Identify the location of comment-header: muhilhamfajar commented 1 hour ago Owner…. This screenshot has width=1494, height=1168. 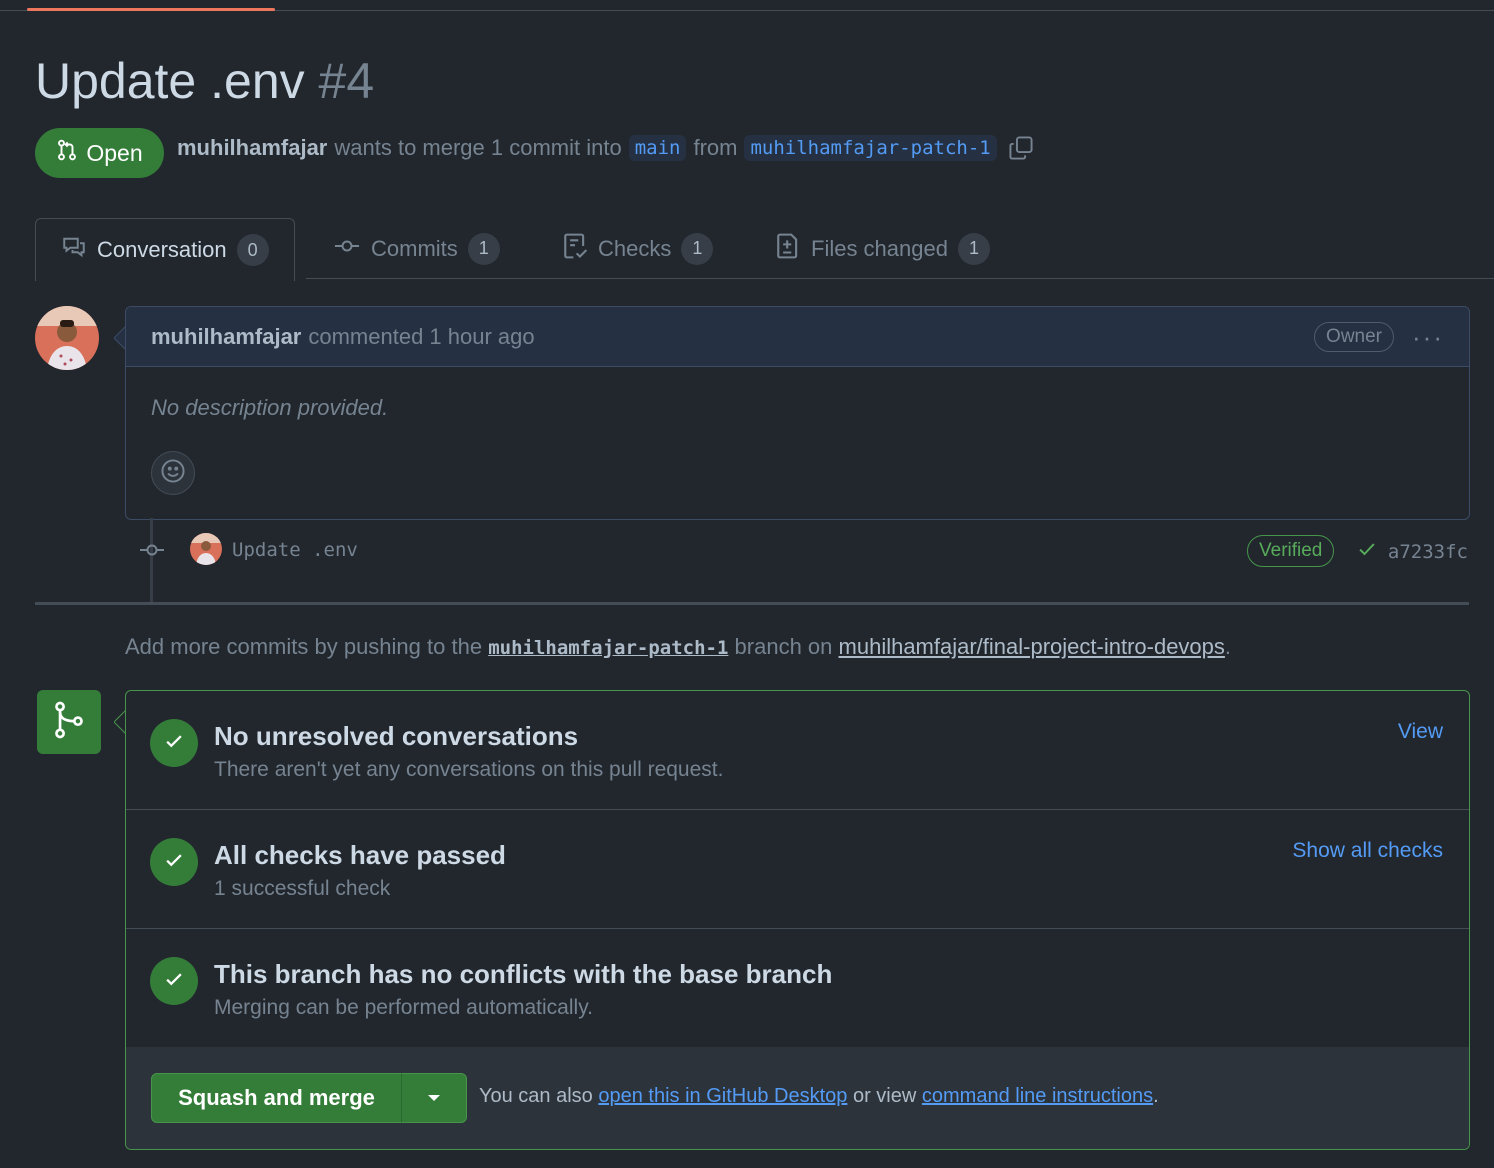
(797, 337).